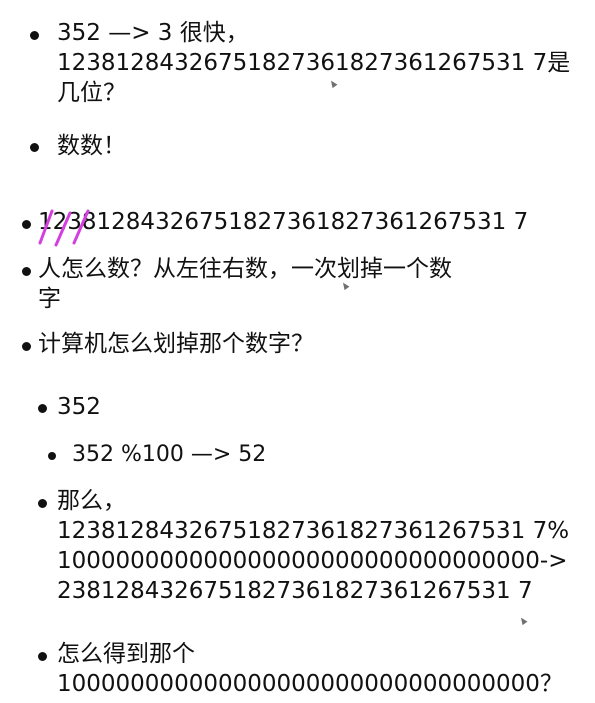 This screenshot has width=595, height=703. What do you see at coordinates (245, 284) in the screenshot?
I see `bullet-item-human-count: 人怎么数？从左往右数，一次划掉一个数 字` at bounding box center [245, 284].